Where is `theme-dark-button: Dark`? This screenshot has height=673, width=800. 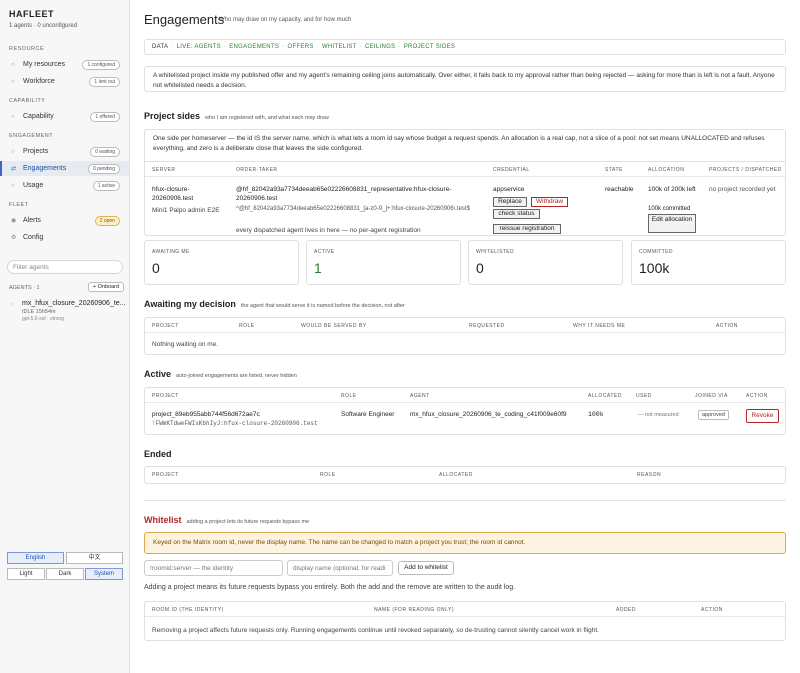
theme-dark-button: Dark is located at coordinates (65, 574).